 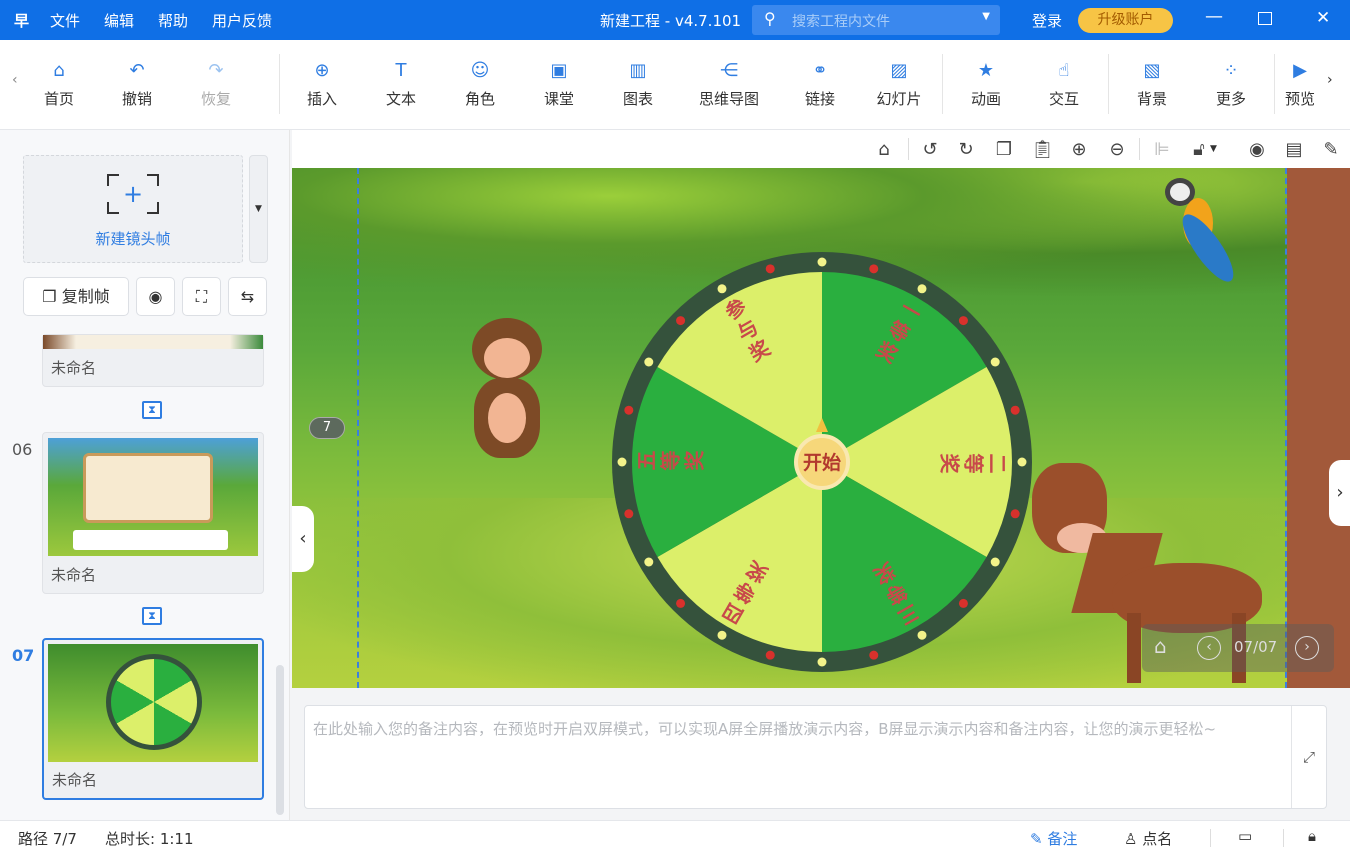 I want to click on scroll-left-icon: ‹, so click(x=15, y=80).